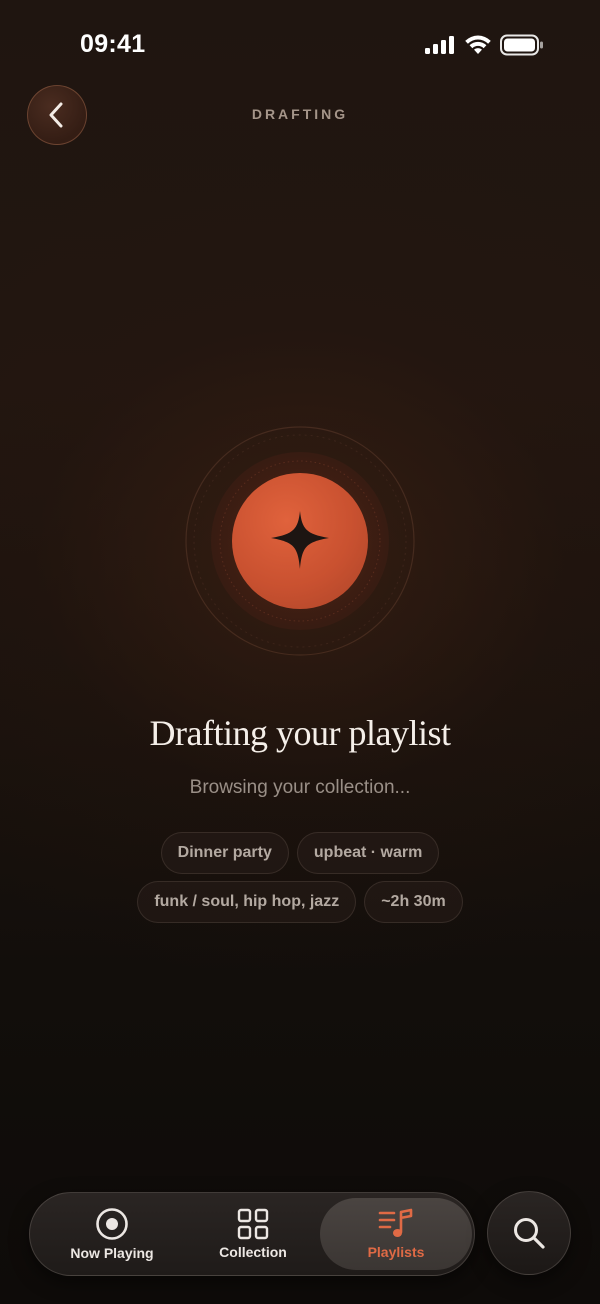 The height and width of the screenshot is (1304, 600). Describe the element at coordinates (521, 45) in the screenshot. I see `battery-icon` at that location.